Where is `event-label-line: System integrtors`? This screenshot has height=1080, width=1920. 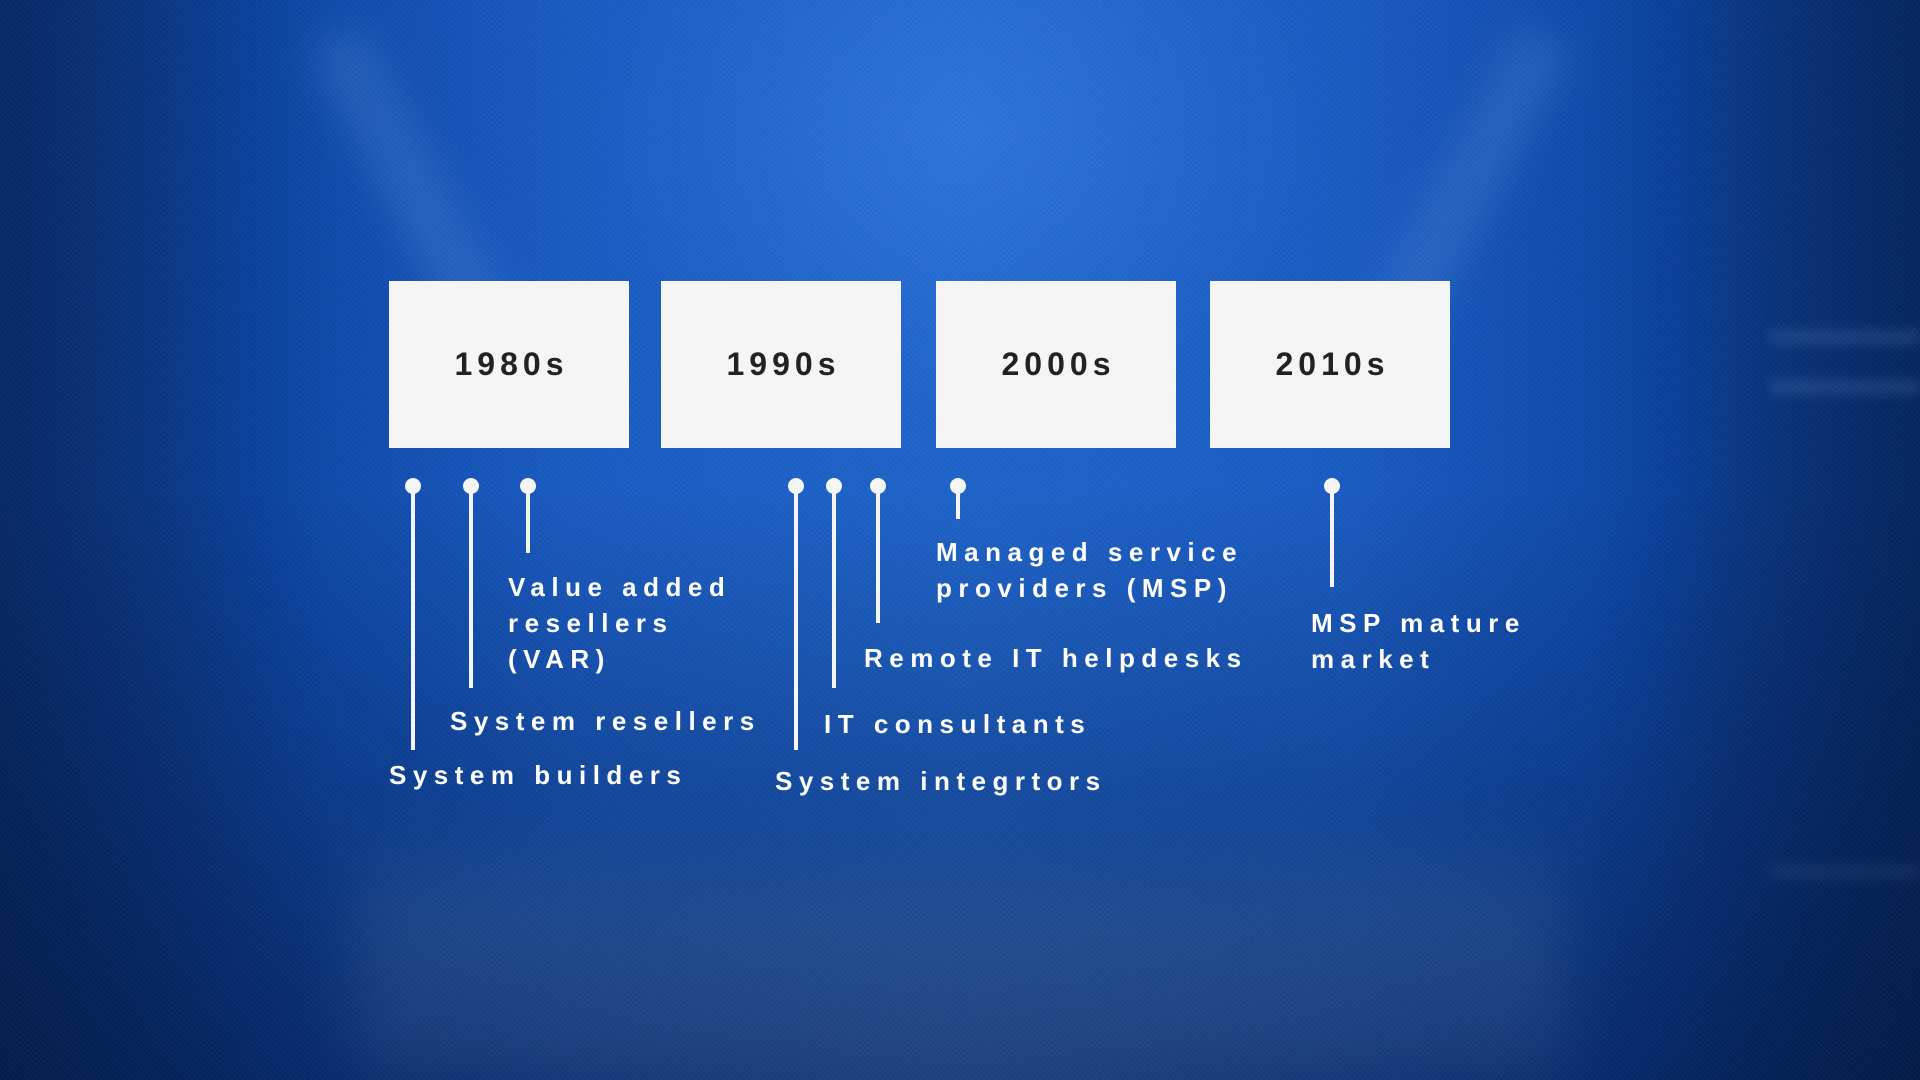
event-label-line: System integrtors is located at coordinates (941, 781).